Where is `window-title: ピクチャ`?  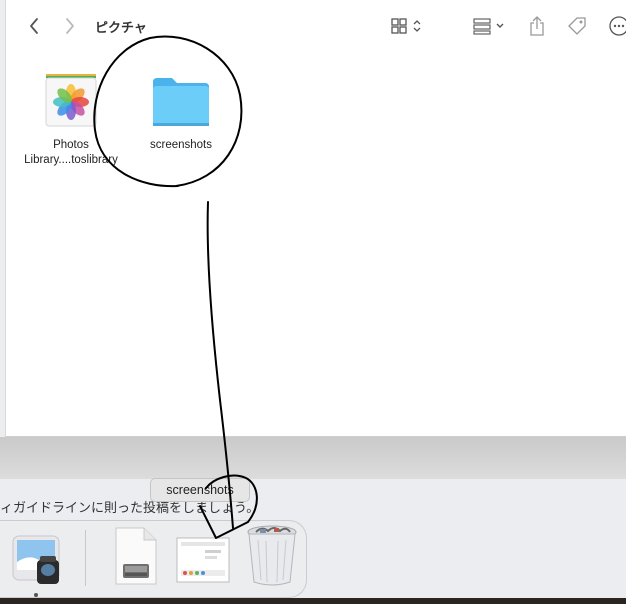
window-title: ピクチャ is located at coordinates (121, 27).